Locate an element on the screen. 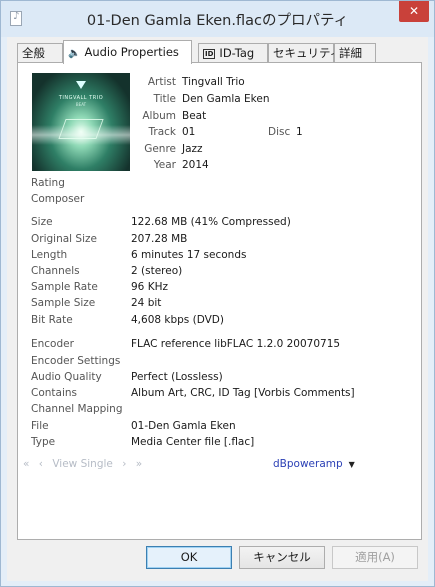 The image size is (435, 587). file-label: File is located at coordinates (40, 426).